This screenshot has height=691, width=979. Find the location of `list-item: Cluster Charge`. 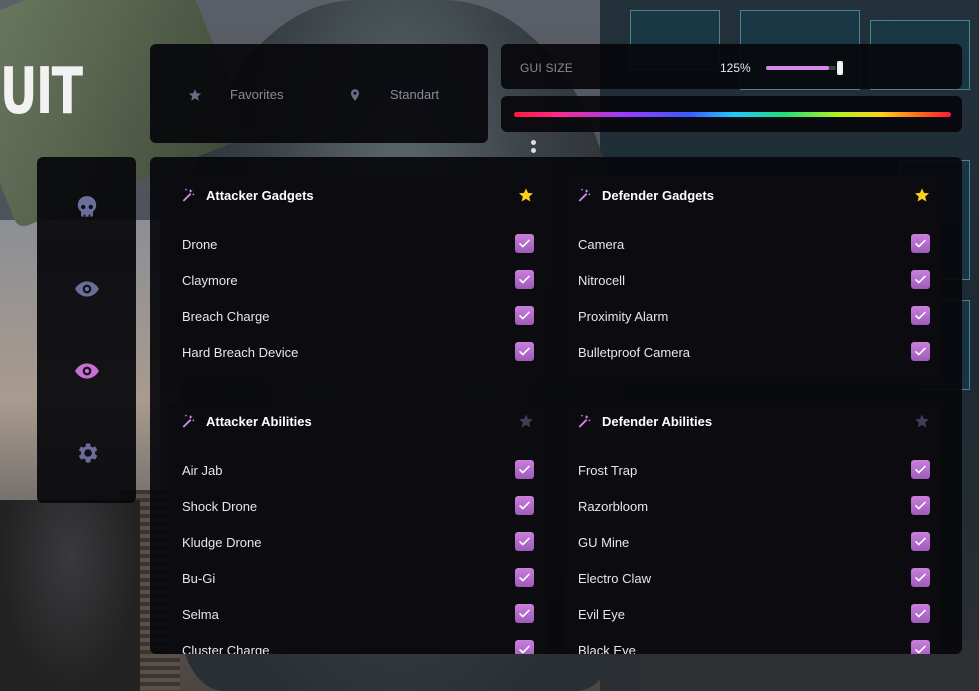

list-item: Cluster Charge is located at coordinates (357, 643).